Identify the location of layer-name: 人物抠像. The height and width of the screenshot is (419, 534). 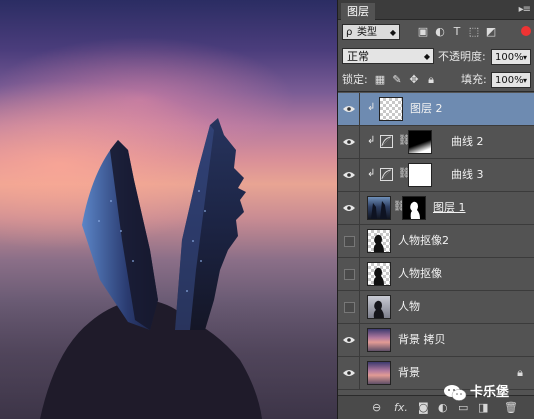
(420, 274).